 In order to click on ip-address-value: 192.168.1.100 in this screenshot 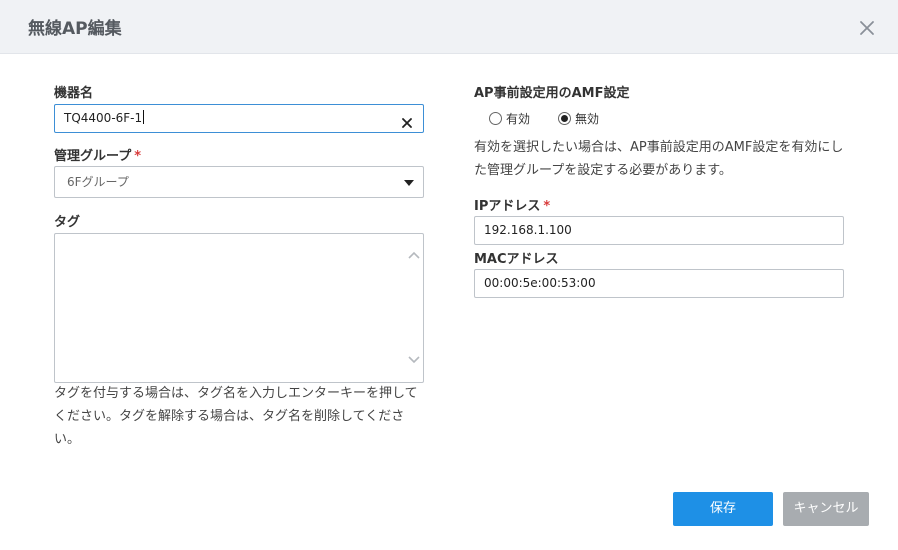, I will do `click(528, 230)`.